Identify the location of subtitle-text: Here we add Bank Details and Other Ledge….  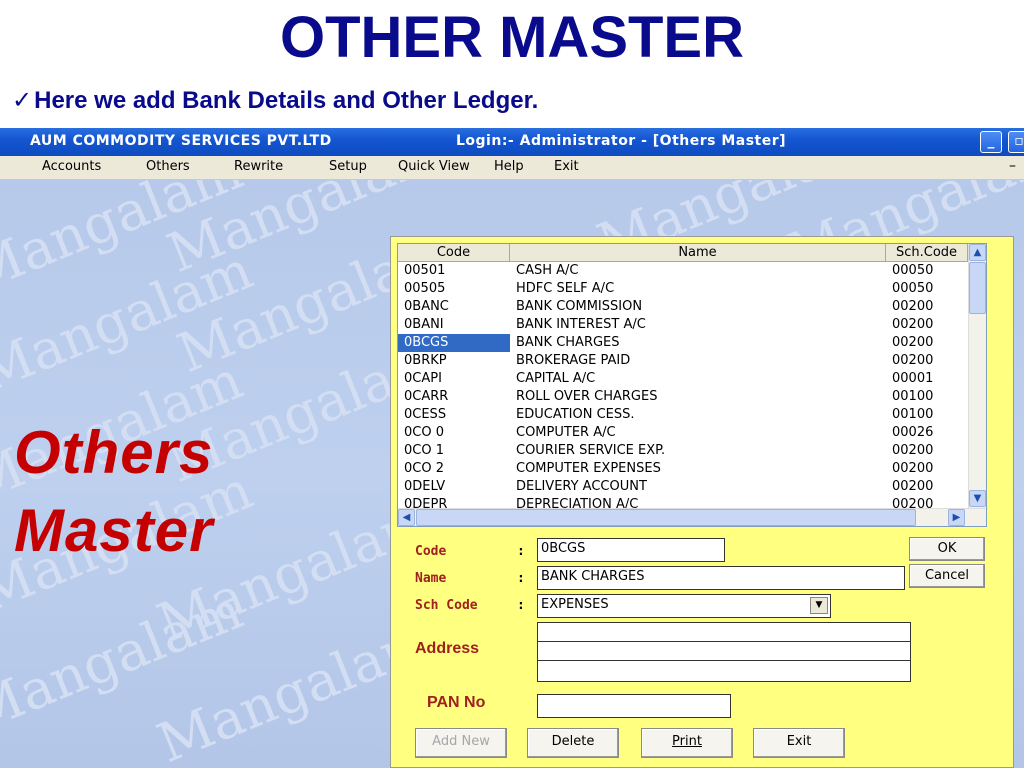
(286, 100).